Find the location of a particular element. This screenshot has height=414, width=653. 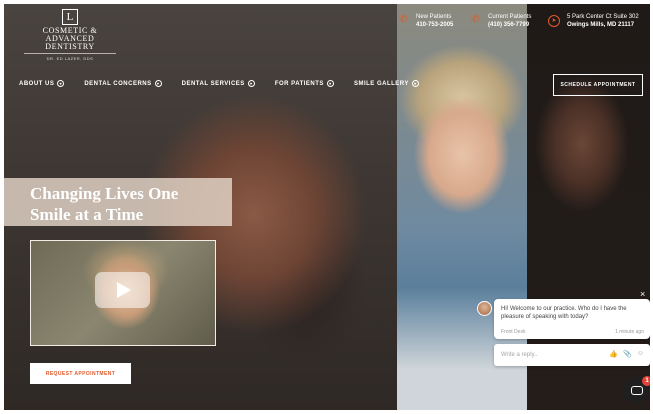

nav-label: FOR PATIENTS is located at coordinates (299, 83).